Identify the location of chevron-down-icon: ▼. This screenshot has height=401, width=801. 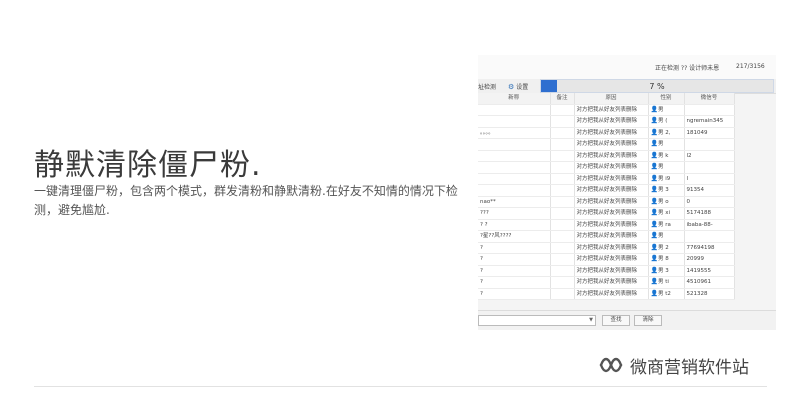
(591, 320).